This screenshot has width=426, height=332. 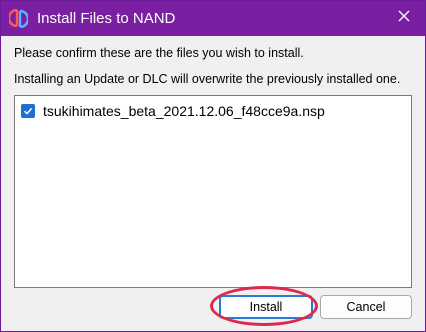 I want to click on close-icon, so click(x=404, y=18).